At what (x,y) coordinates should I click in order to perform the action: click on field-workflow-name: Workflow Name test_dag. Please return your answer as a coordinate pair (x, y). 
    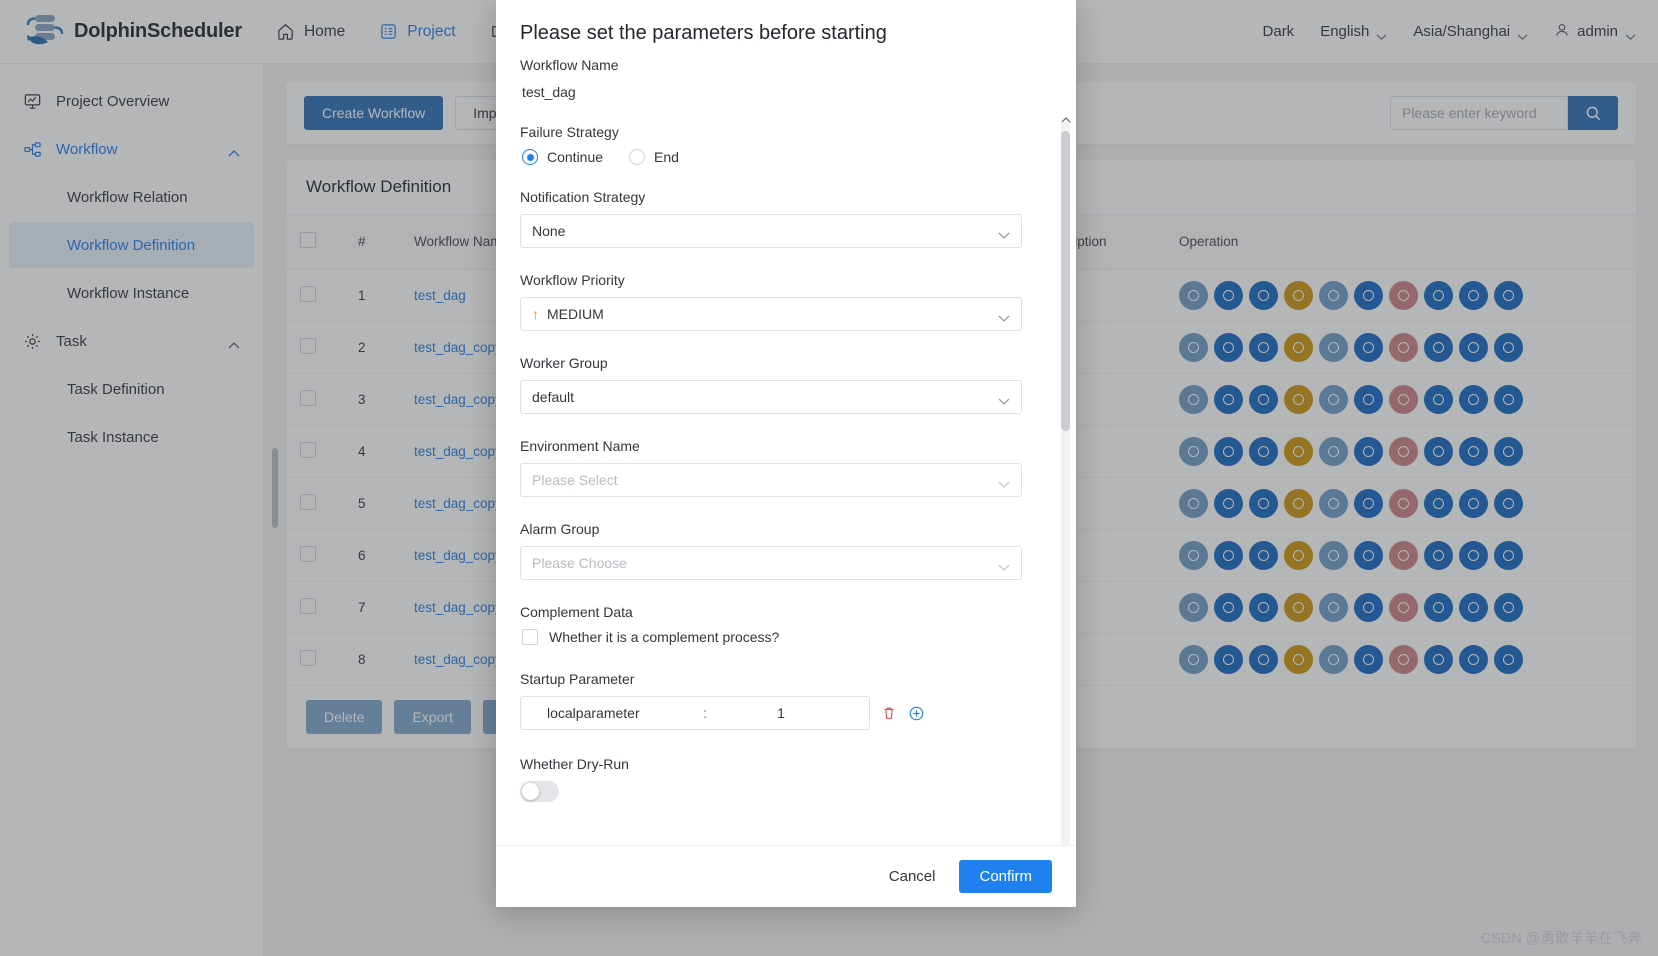
    Looking at the image, I should click on (771, 78).